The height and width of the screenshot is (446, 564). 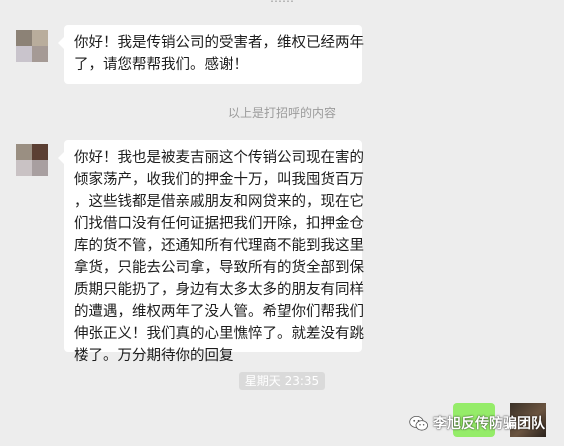 I want to click on message-text-line: 伸张正义！我们真的心里憔悴了。就差没有跳, so click(x=219, y=334).